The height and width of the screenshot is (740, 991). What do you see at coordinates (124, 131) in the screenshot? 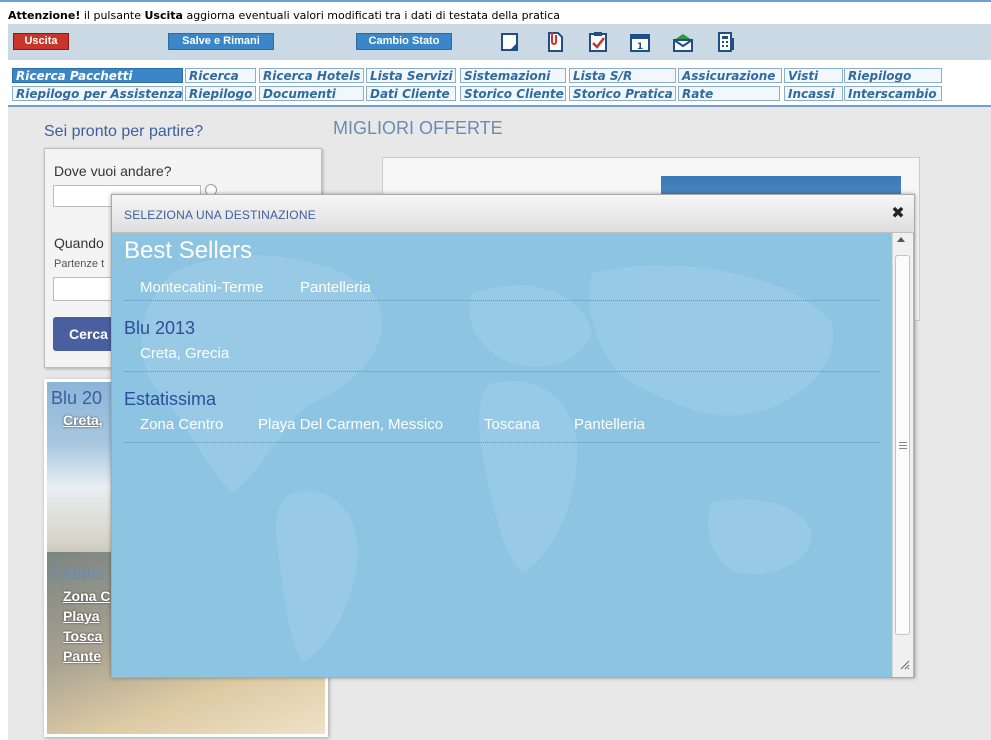
I see `search-heading: Sei pronto per partire?` at bounding box center [124, 131].